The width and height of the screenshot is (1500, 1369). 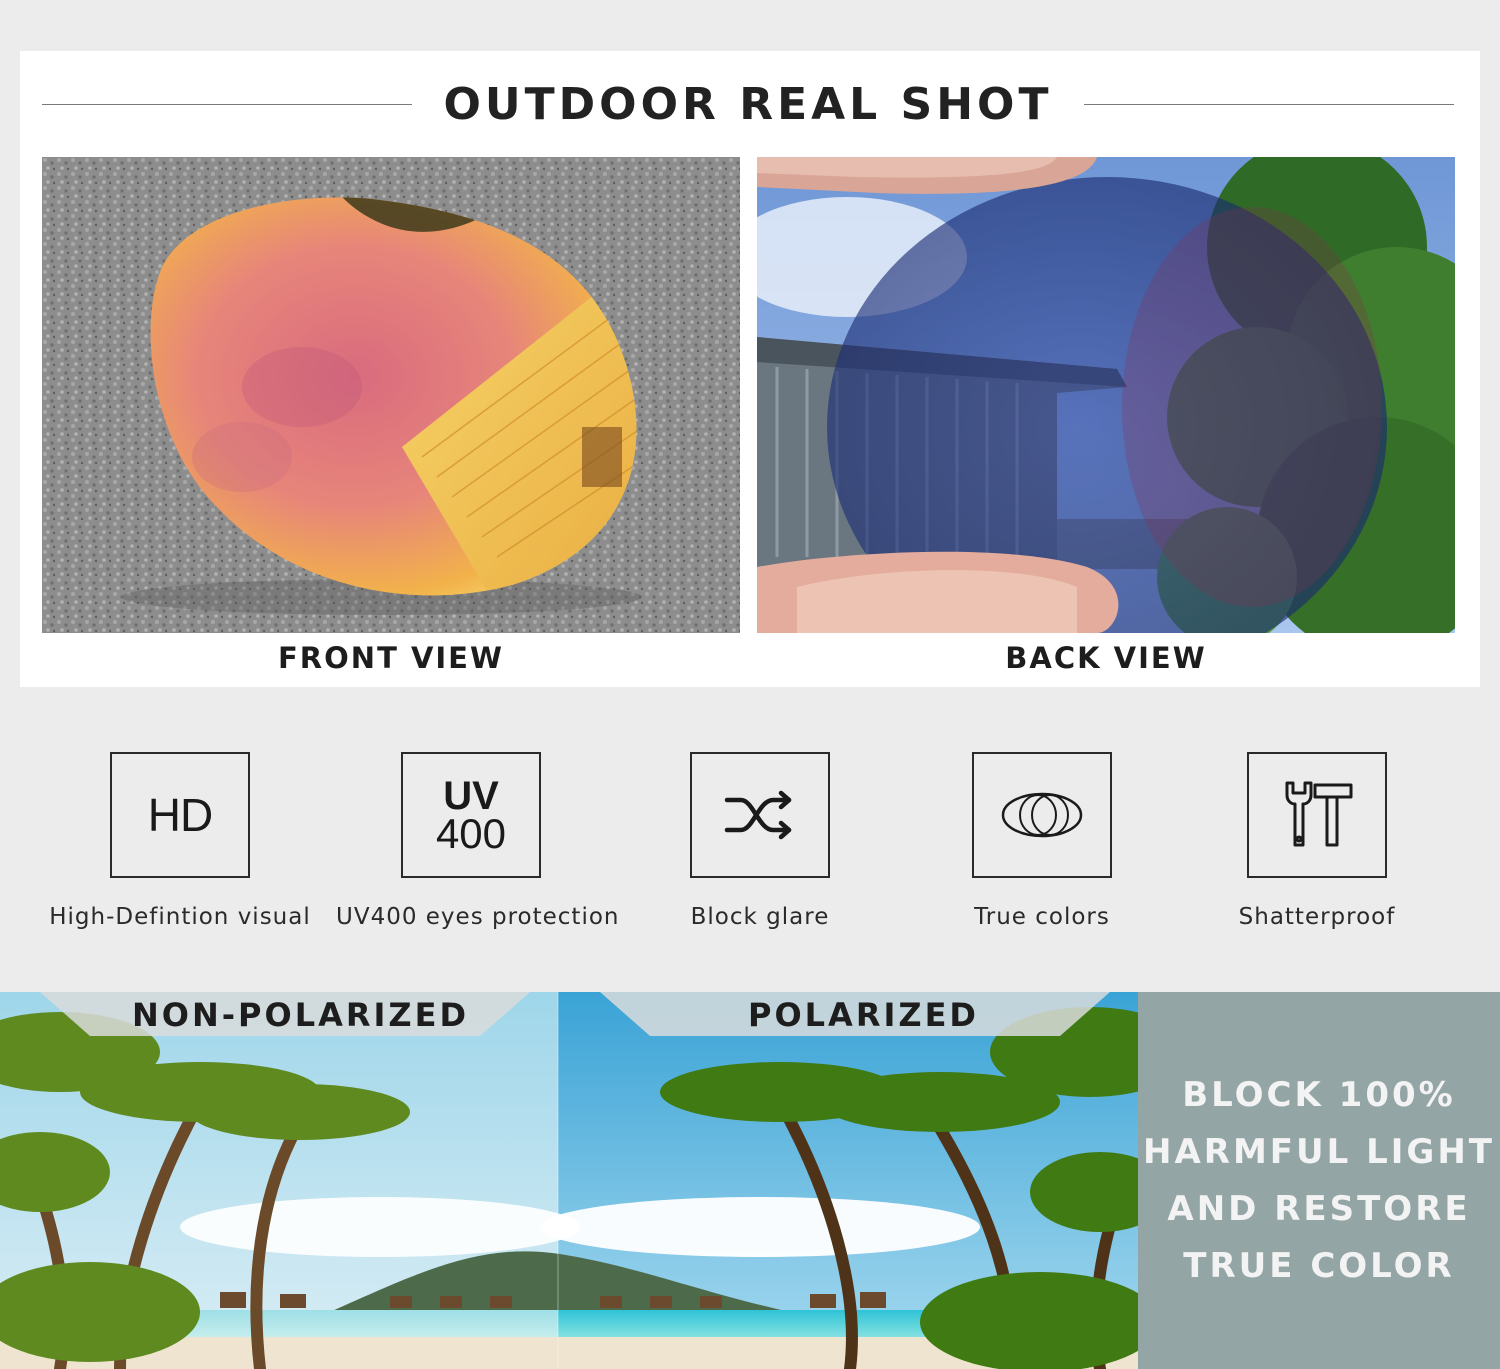 I want to click on shuffle-arrows-icon, so click(x=760, y=815).